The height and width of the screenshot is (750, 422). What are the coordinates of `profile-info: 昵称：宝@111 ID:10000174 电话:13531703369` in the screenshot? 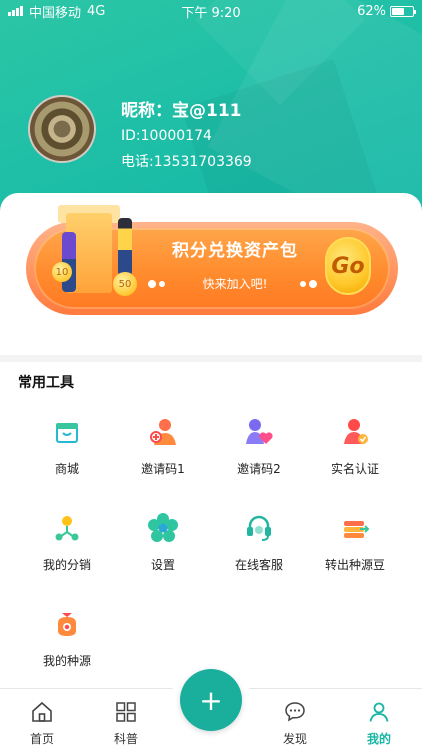 It's located at (186, 137).